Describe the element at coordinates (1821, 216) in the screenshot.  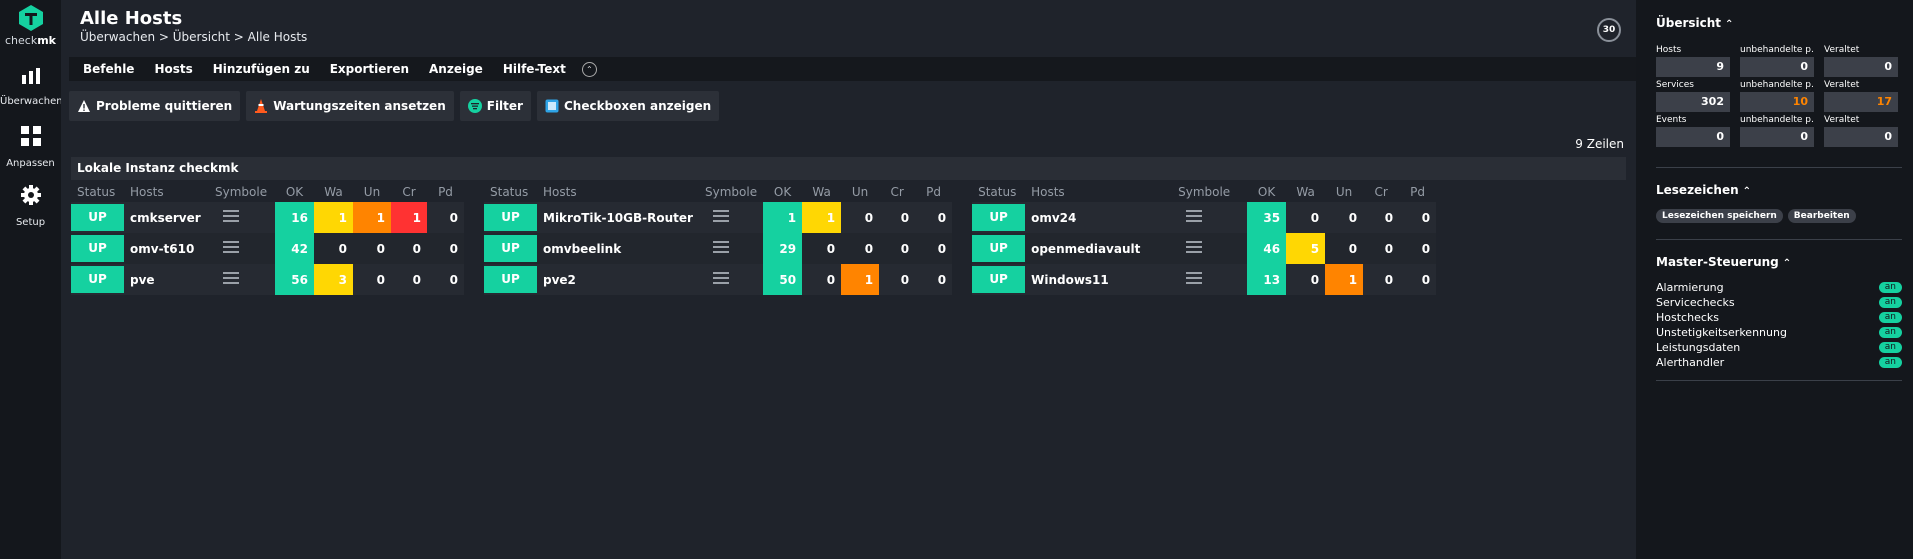
I see `edit-bookmarks-button: Bearbeiten` at that location.